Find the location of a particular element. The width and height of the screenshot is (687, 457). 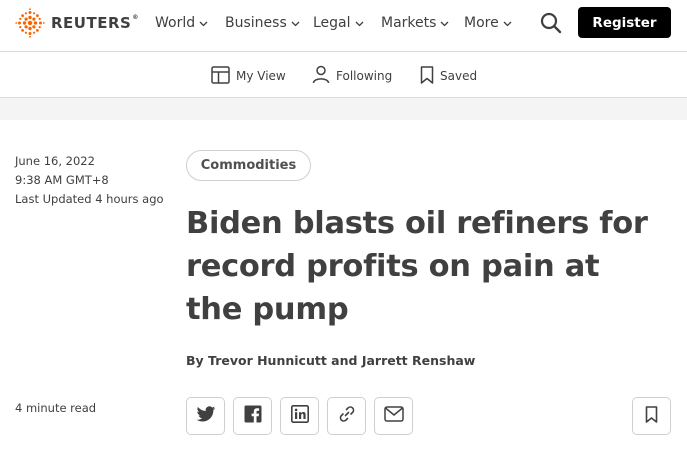

share-link-button is located at coordinates (346, 416).